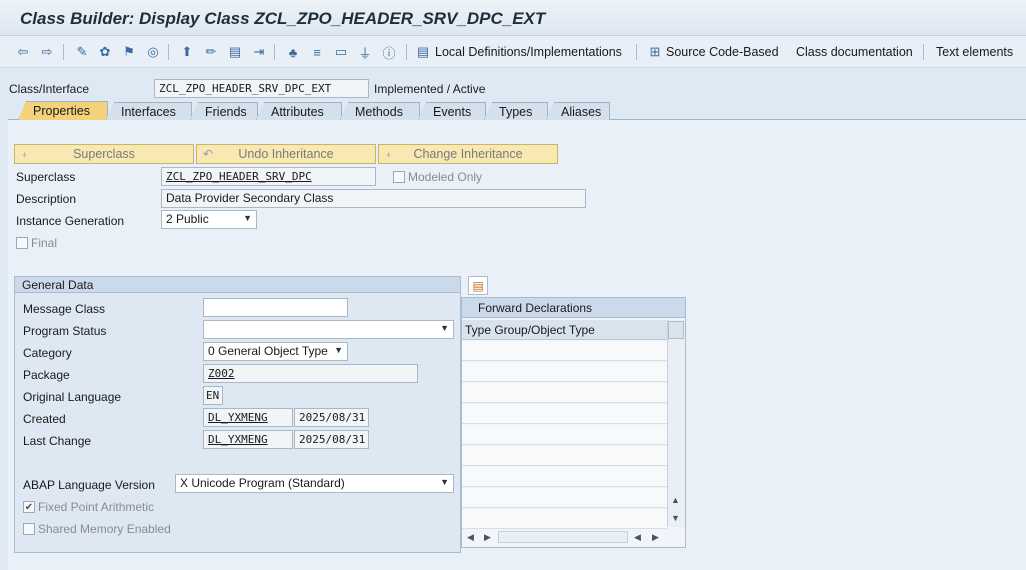 The width and height of the screenshot is (1026, 570). Describe the element at coordinates (328, 329) in the screenshot. I see `program-status-dropdown: ▼` at that location.